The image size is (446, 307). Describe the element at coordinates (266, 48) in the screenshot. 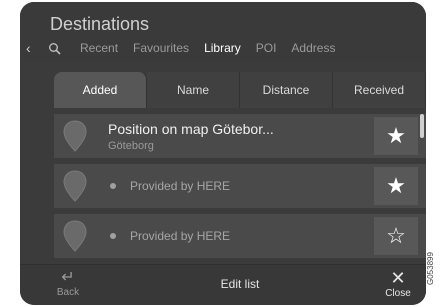

I see `tab-poi: POI` at that location.